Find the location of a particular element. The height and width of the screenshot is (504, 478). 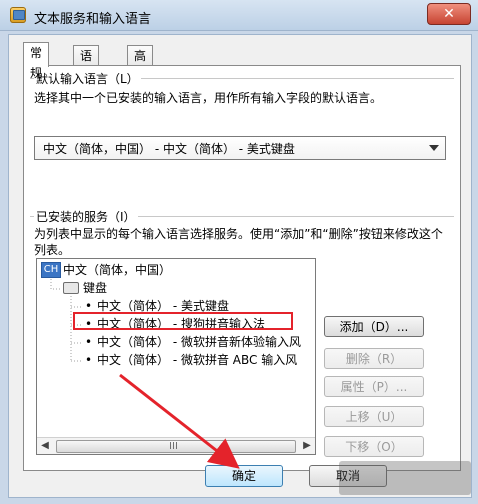

installed-services-desc: 为列表中显示的每个输入语言选择服务。使用“添加”和“删除”按钮来修改这个列表。 is located at coordinates (238, 242).